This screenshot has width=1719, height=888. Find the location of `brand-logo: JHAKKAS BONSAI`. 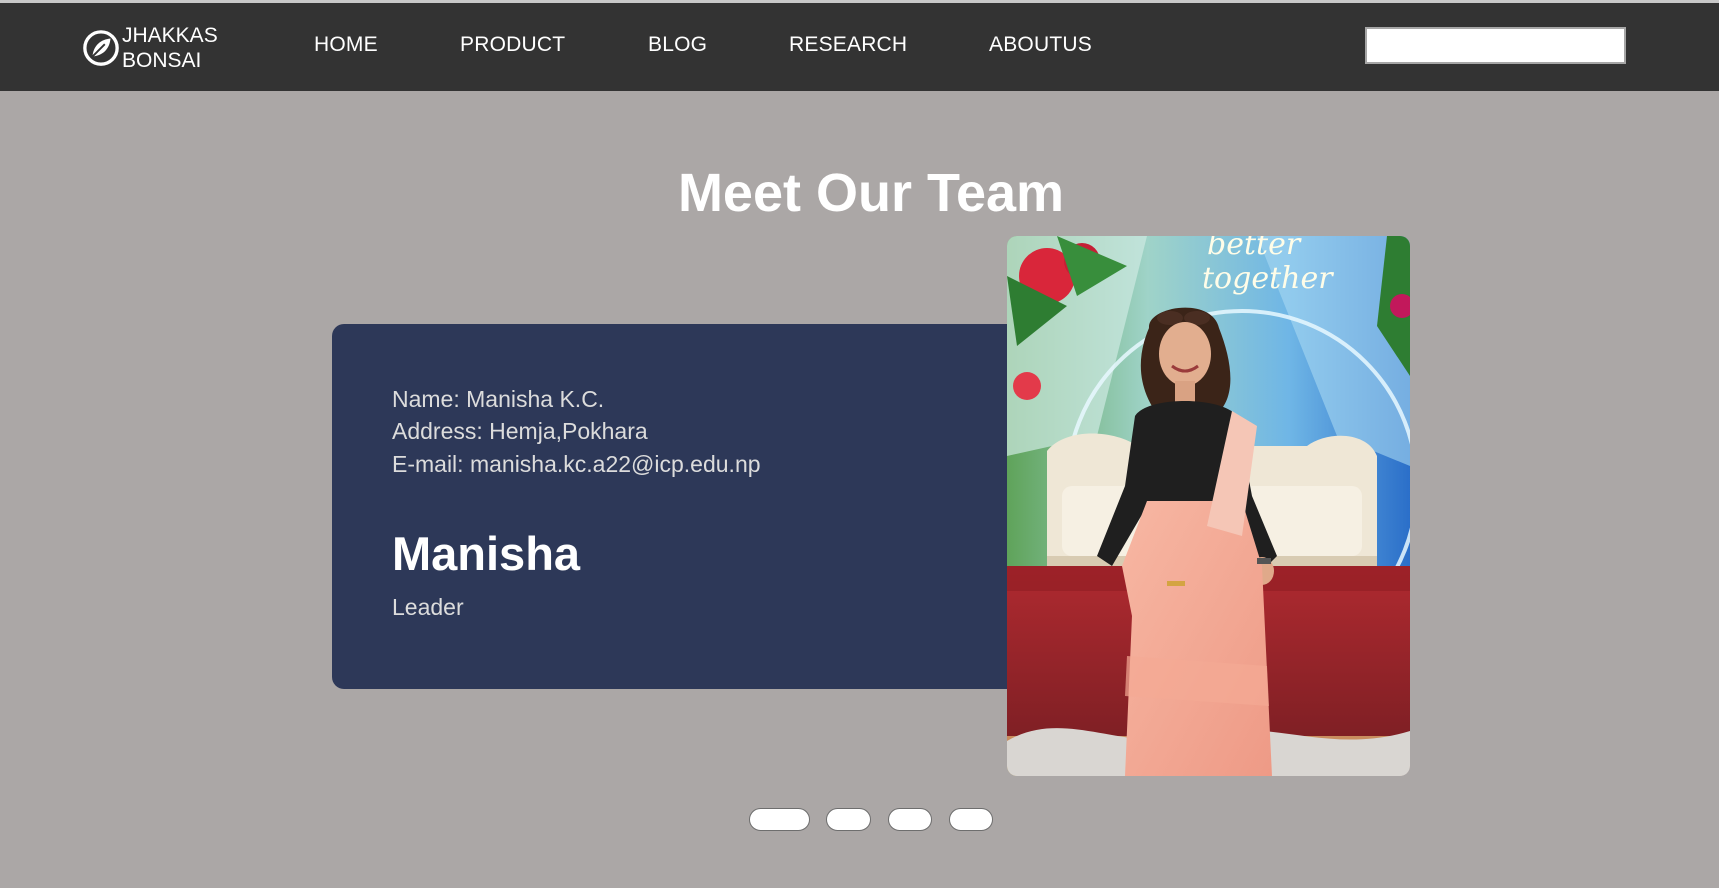

brand-logo: JHAKKAS BONSAI is located at coordinates (150, 48).